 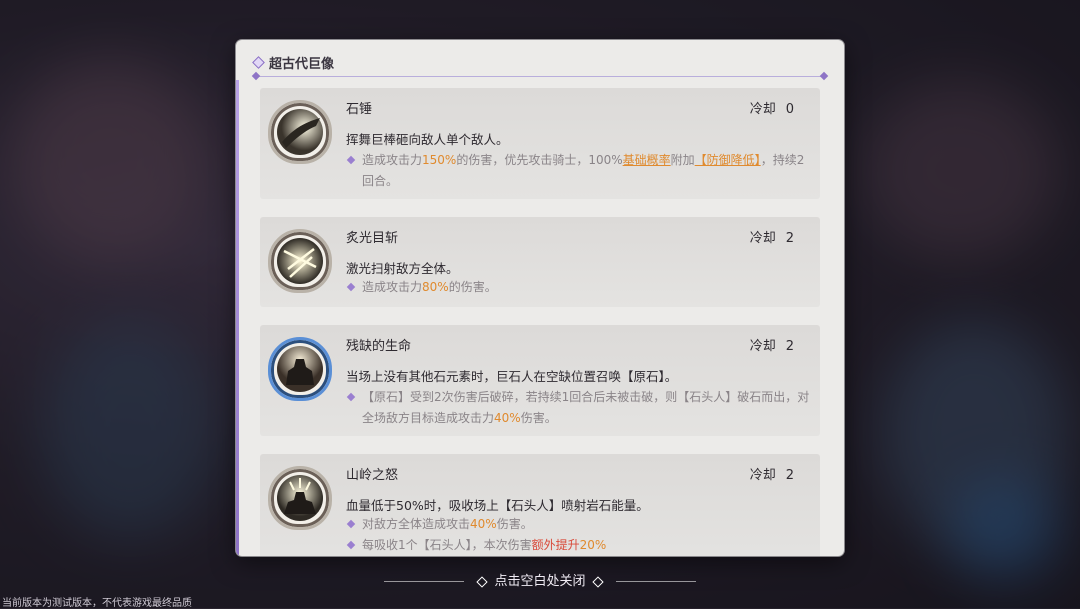 I want to click on skill-description: 血量低于50%时，吸收场上【石头人】喷射岩石能量。, so click(x=497, y=505).